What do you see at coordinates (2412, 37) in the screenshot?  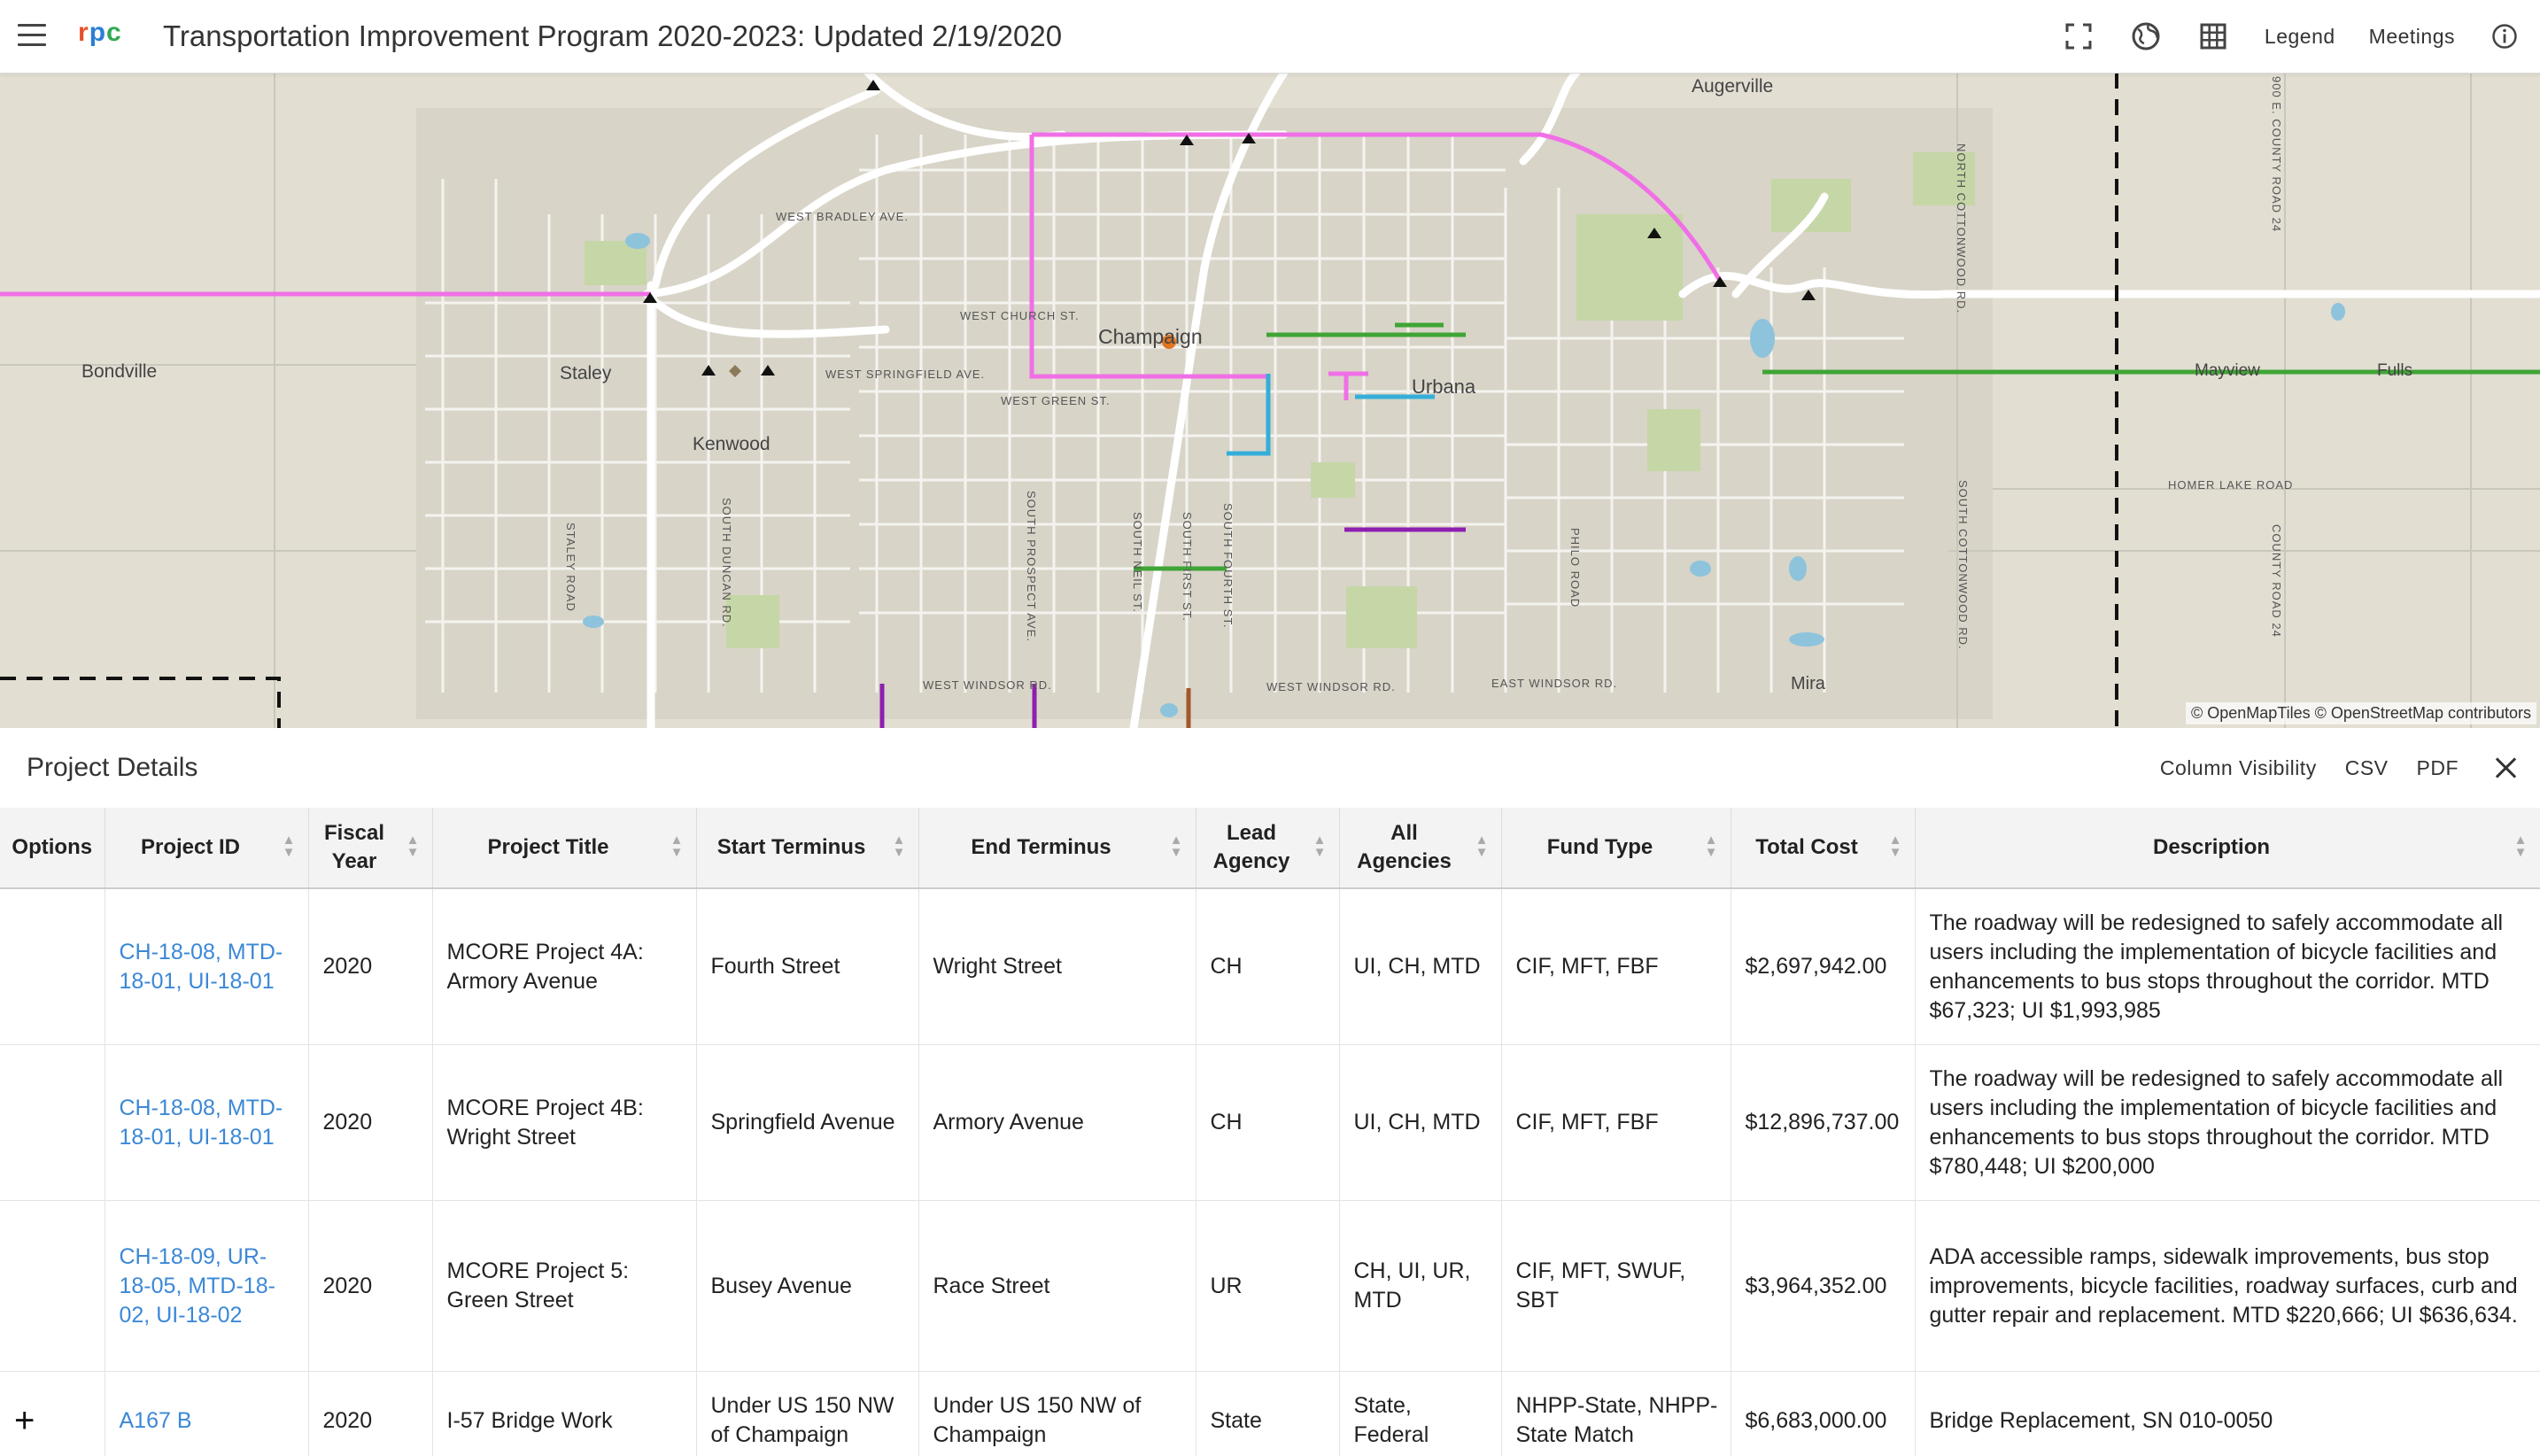 I see `meetings-link: Meetings` at bounding box center [2412, 37].